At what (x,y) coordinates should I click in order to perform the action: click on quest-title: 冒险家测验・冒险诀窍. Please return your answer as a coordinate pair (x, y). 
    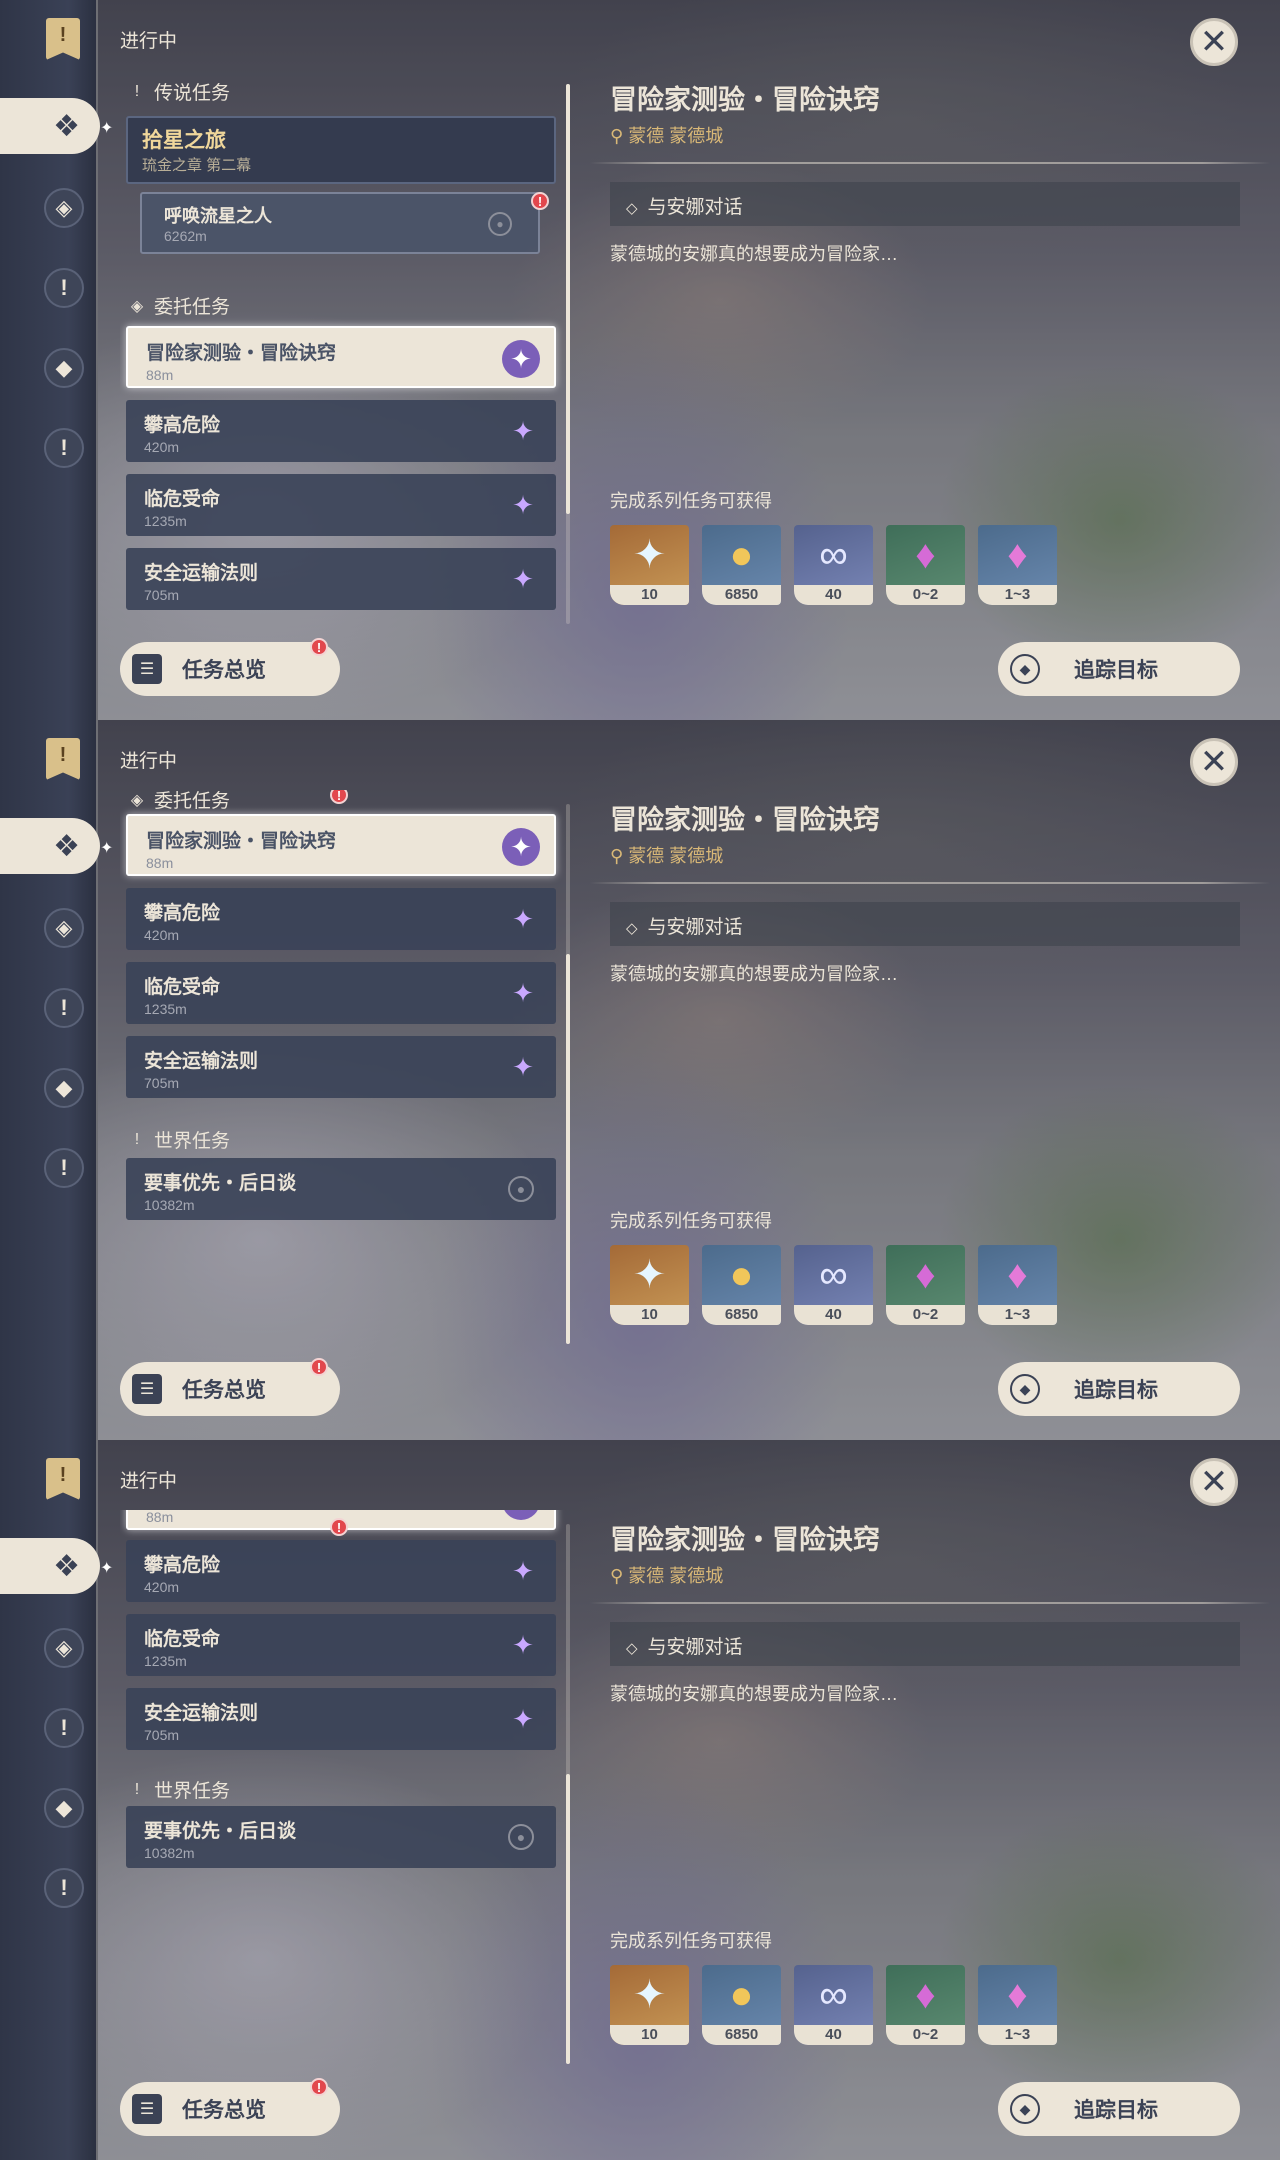
    Looking at the image, I should click on (745, 100).